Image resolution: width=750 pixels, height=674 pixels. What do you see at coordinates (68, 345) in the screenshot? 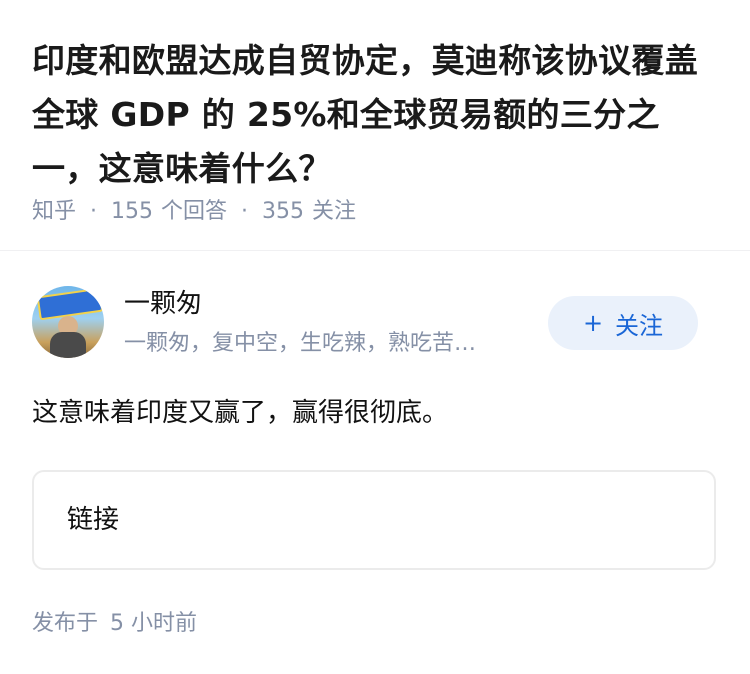
I see `avatar-body-graphic` at bounding box center [68, 345].